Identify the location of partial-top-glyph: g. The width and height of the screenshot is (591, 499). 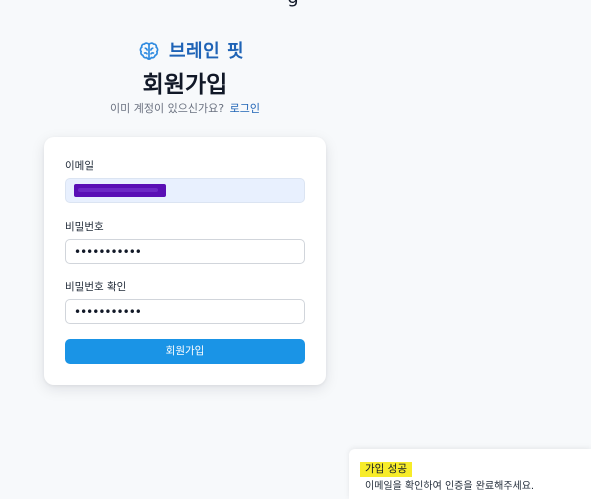
(293, 3).